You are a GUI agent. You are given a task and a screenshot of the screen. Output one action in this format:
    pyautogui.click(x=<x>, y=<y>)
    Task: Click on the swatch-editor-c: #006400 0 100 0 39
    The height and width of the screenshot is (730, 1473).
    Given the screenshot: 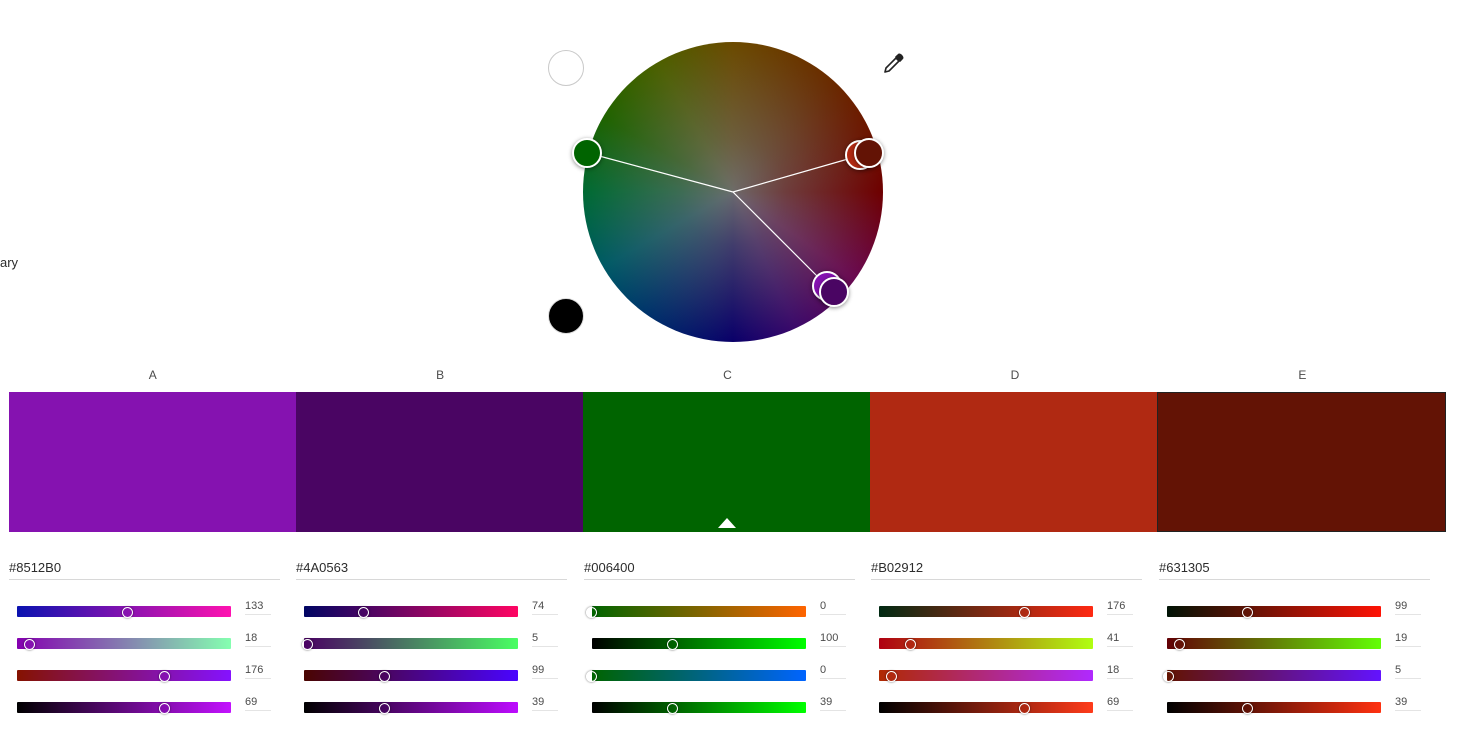 What is the action you would take?
    pyautogui.click(x=719, y=637)
    